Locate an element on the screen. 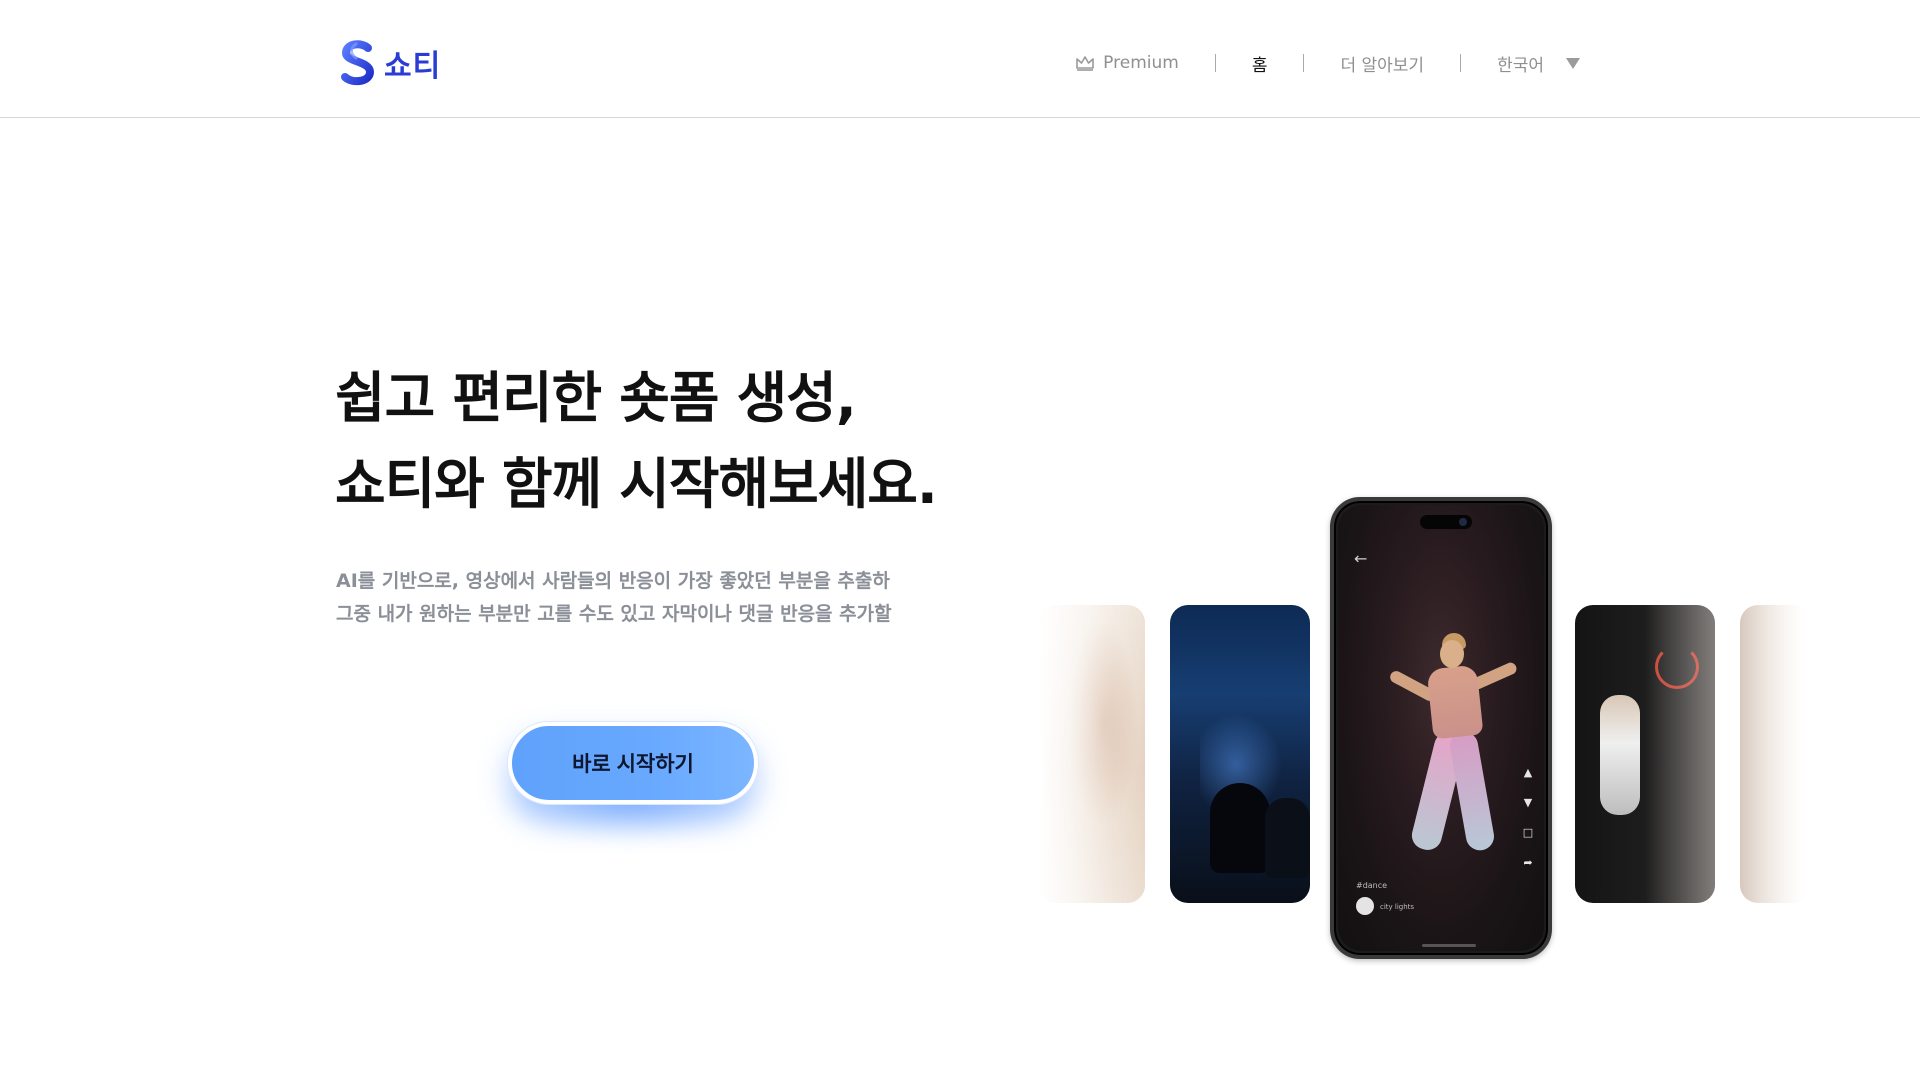  nav-home: 홈 is located at coordinates (1260, 63).